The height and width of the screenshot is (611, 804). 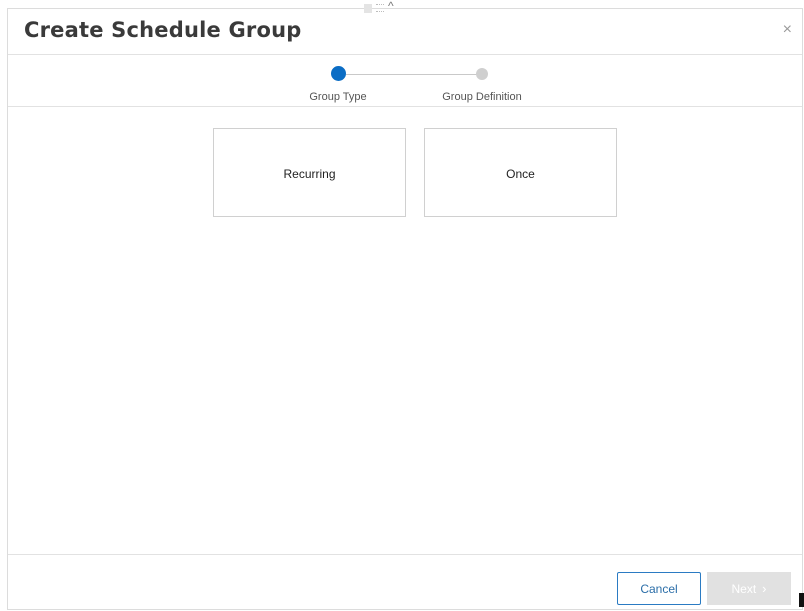 What do you see at coordinates (380, 8) in the screenshot?
I see `drag-dots` at bounding box center [380, 8].